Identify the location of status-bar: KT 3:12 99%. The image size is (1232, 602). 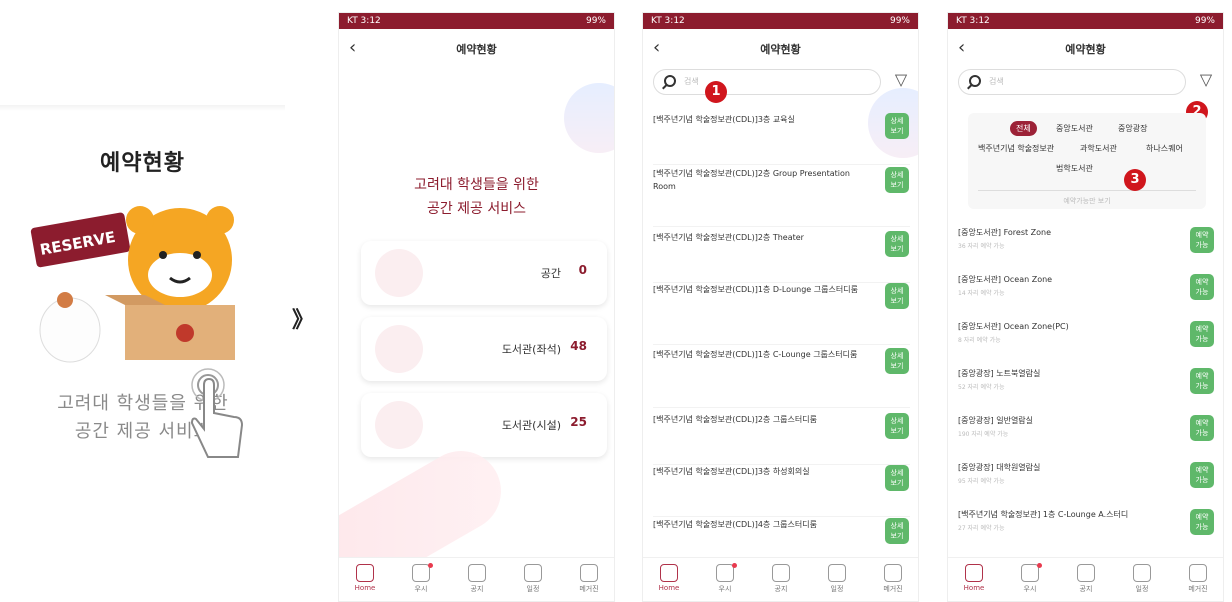
(780, 21).